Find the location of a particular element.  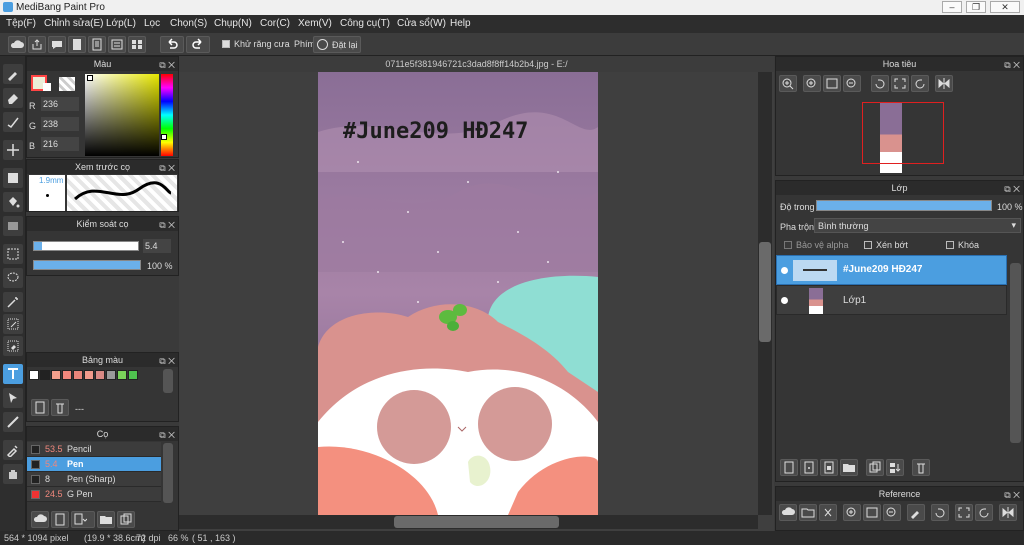

nav-fit-button is located at coordinates (832, 83).